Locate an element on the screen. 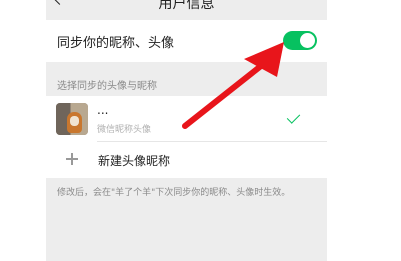 This screenshot has width=401, height=261. avatar is located at coordinates (72, 119).